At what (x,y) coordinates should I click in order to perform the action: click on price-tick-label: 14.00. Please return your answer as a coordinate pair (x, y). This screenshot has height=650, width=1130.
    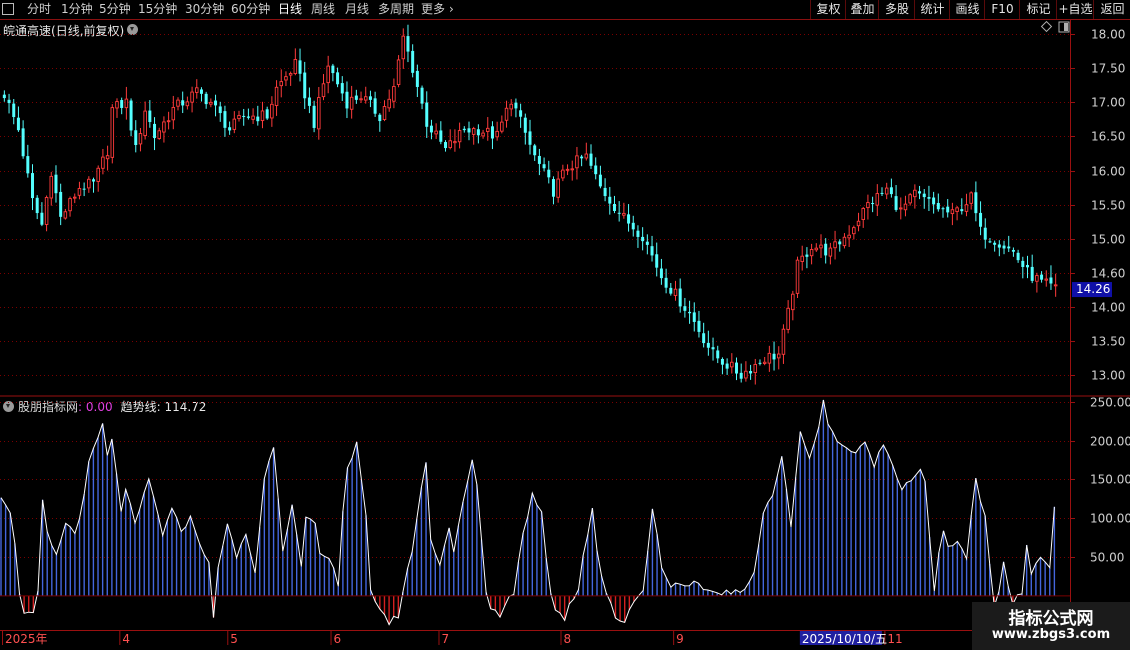
    Looking at the image, I should click on (1108, 308).